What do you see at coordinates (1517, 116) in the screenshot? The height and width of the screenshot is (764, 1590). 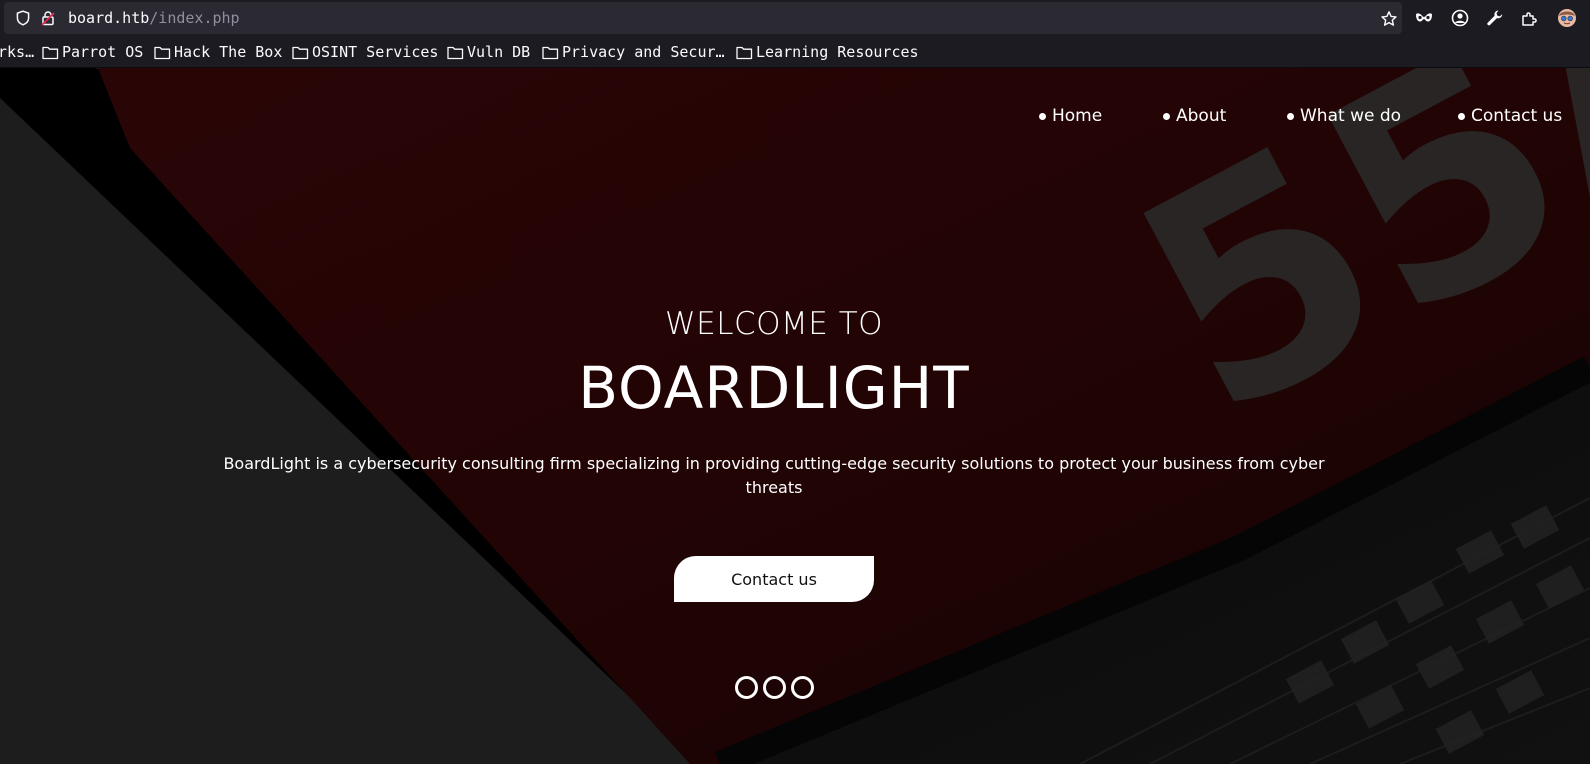 I see `nav-contact-us-label: Contact us` at bounding box center [1517, 116].